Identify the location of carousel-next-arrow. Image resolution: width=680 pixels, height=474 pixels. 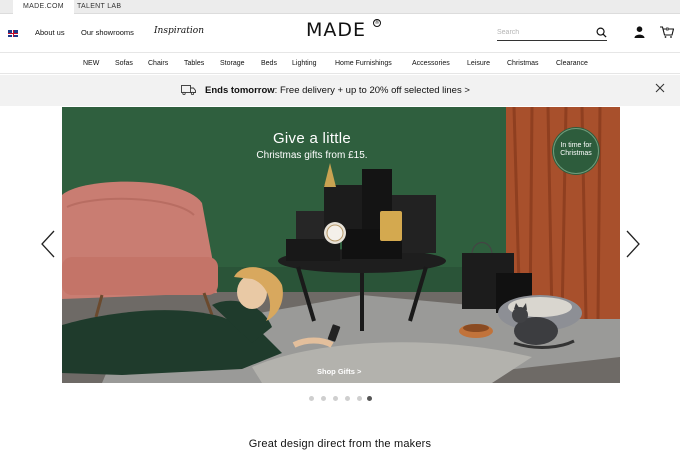
(633, 244).